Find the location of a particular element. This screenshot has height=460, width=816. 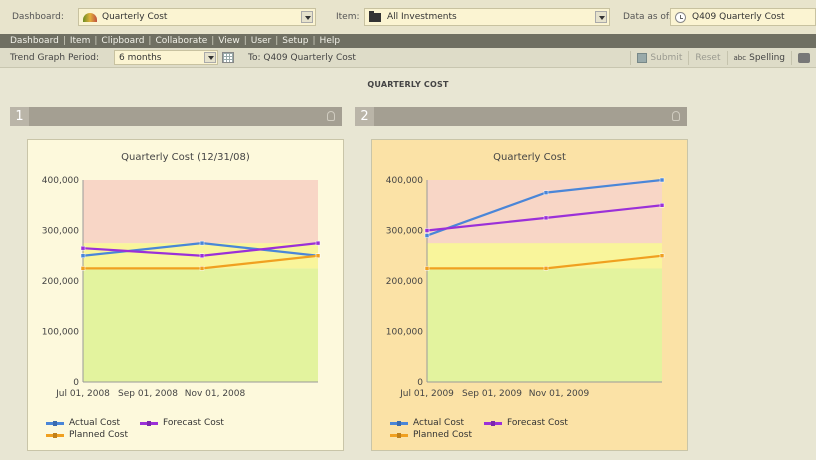

reset-label: Reset is located at coordinates (708, 58).